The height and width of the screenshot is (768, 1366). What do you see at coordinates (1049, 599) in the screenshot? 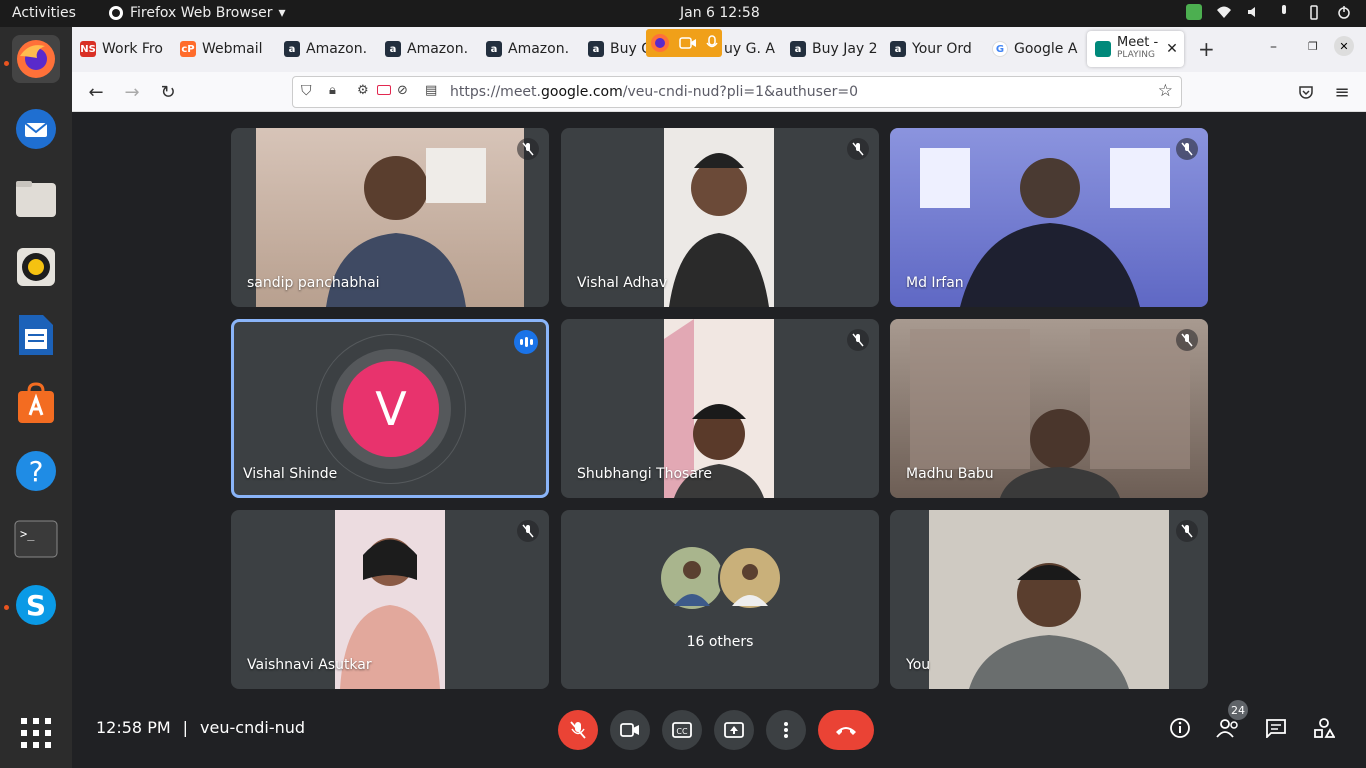
I see `self-tile: You` at bounding box center [1049, 599].